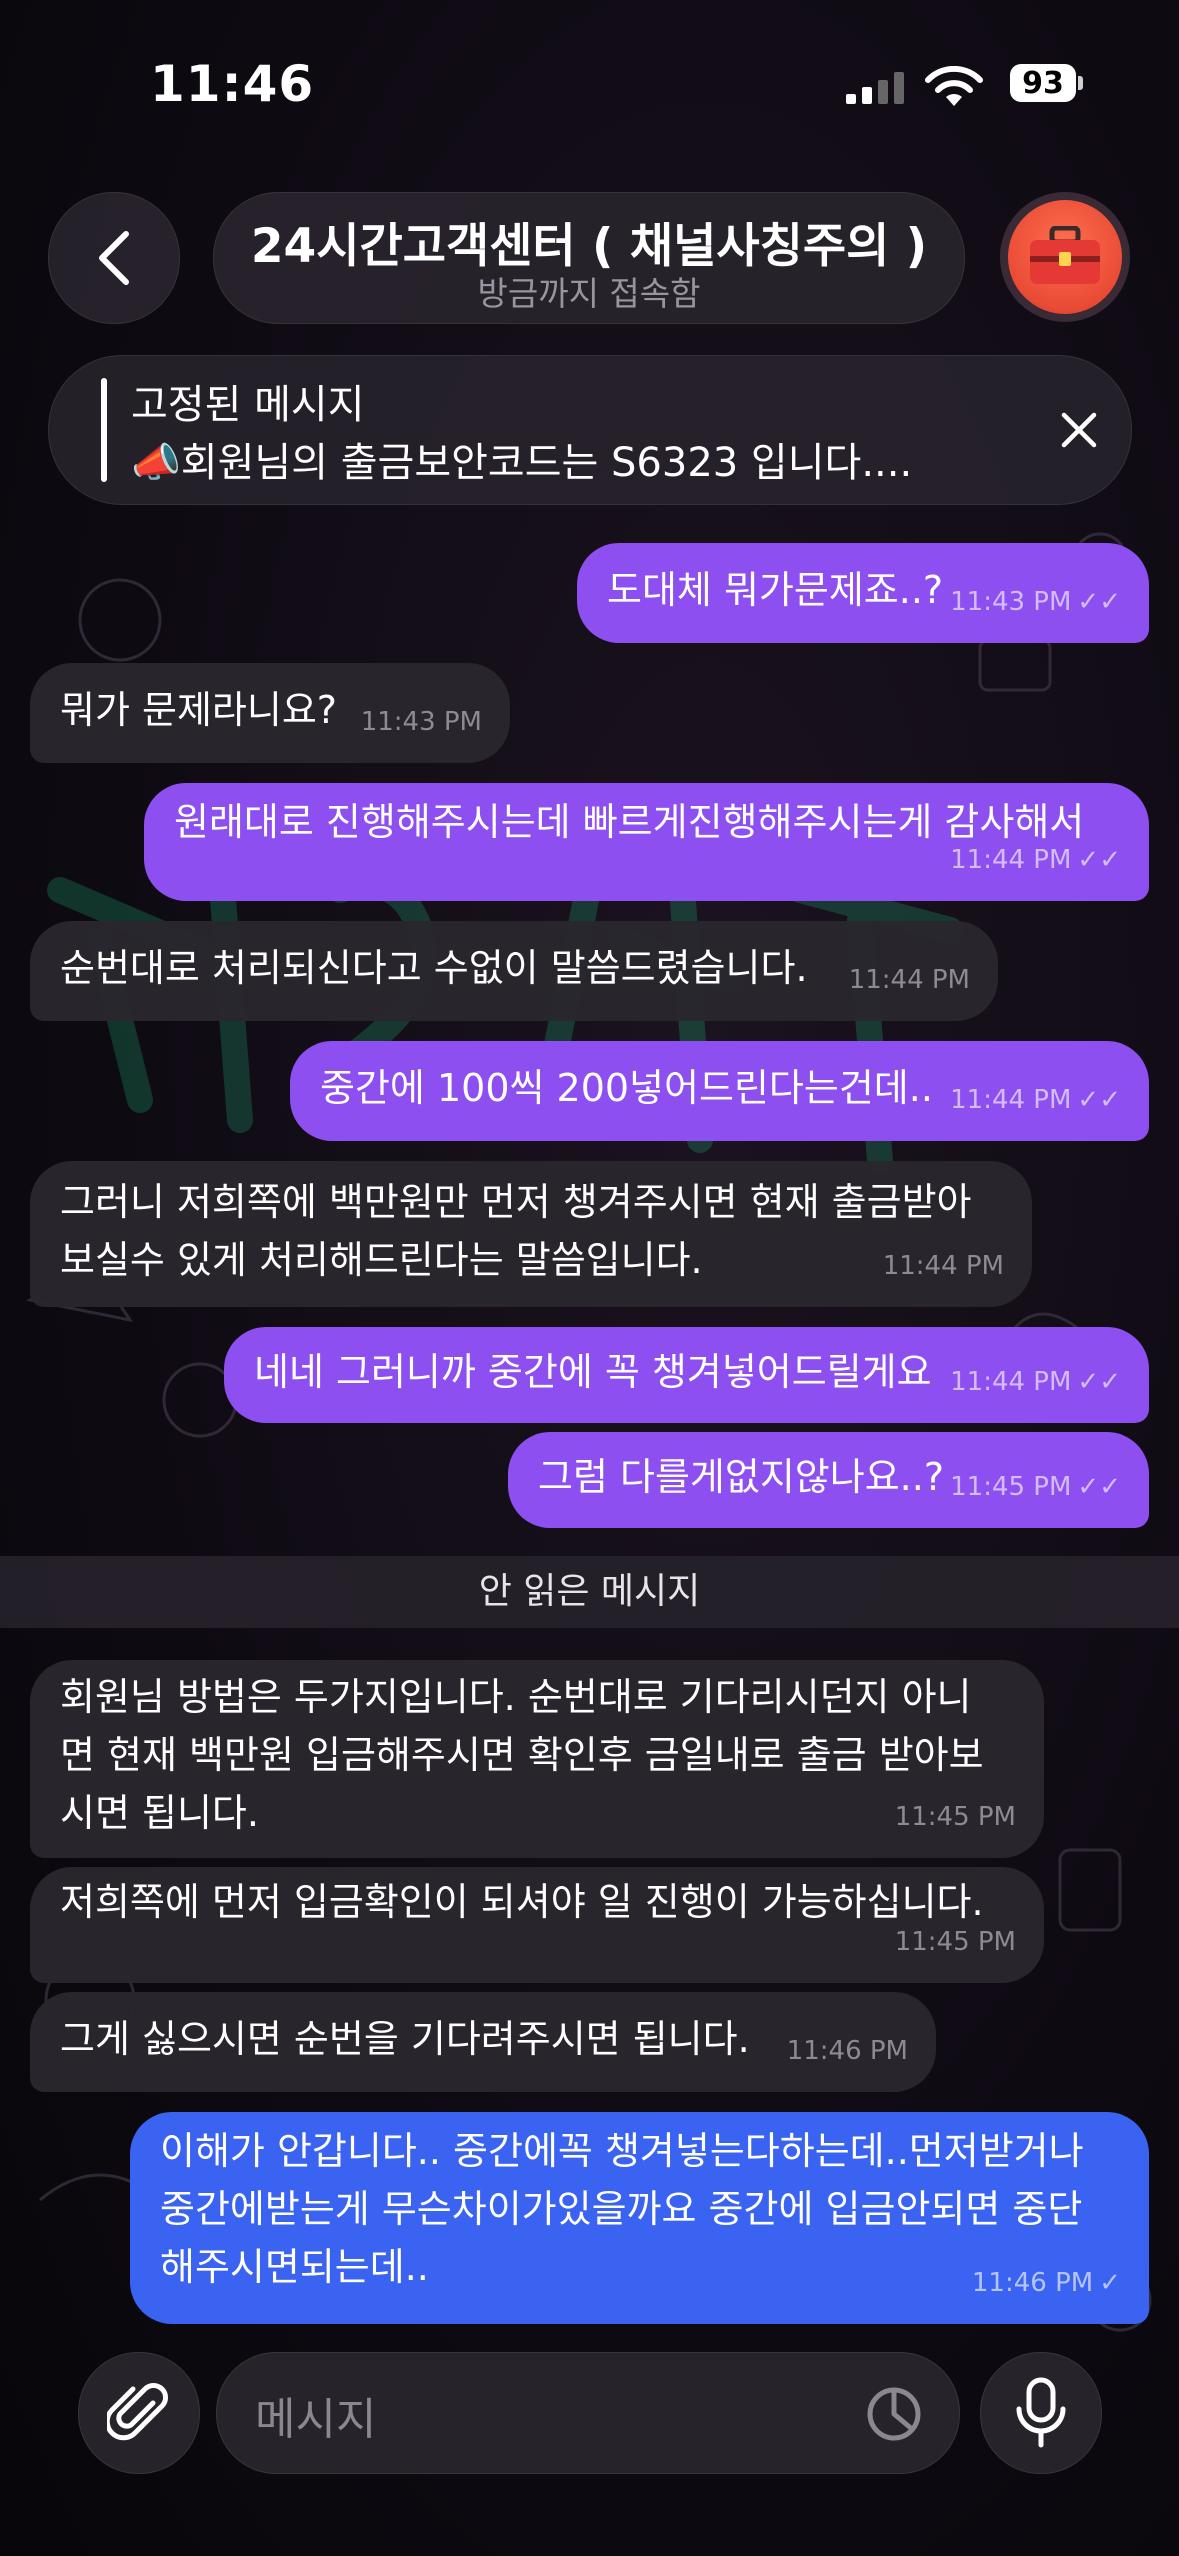 This screenshot has width=1179, height=2556. I want to click on message-bubble-incoming: 뭐가 문제라니요? 11:43 PM, so click(270, 713).